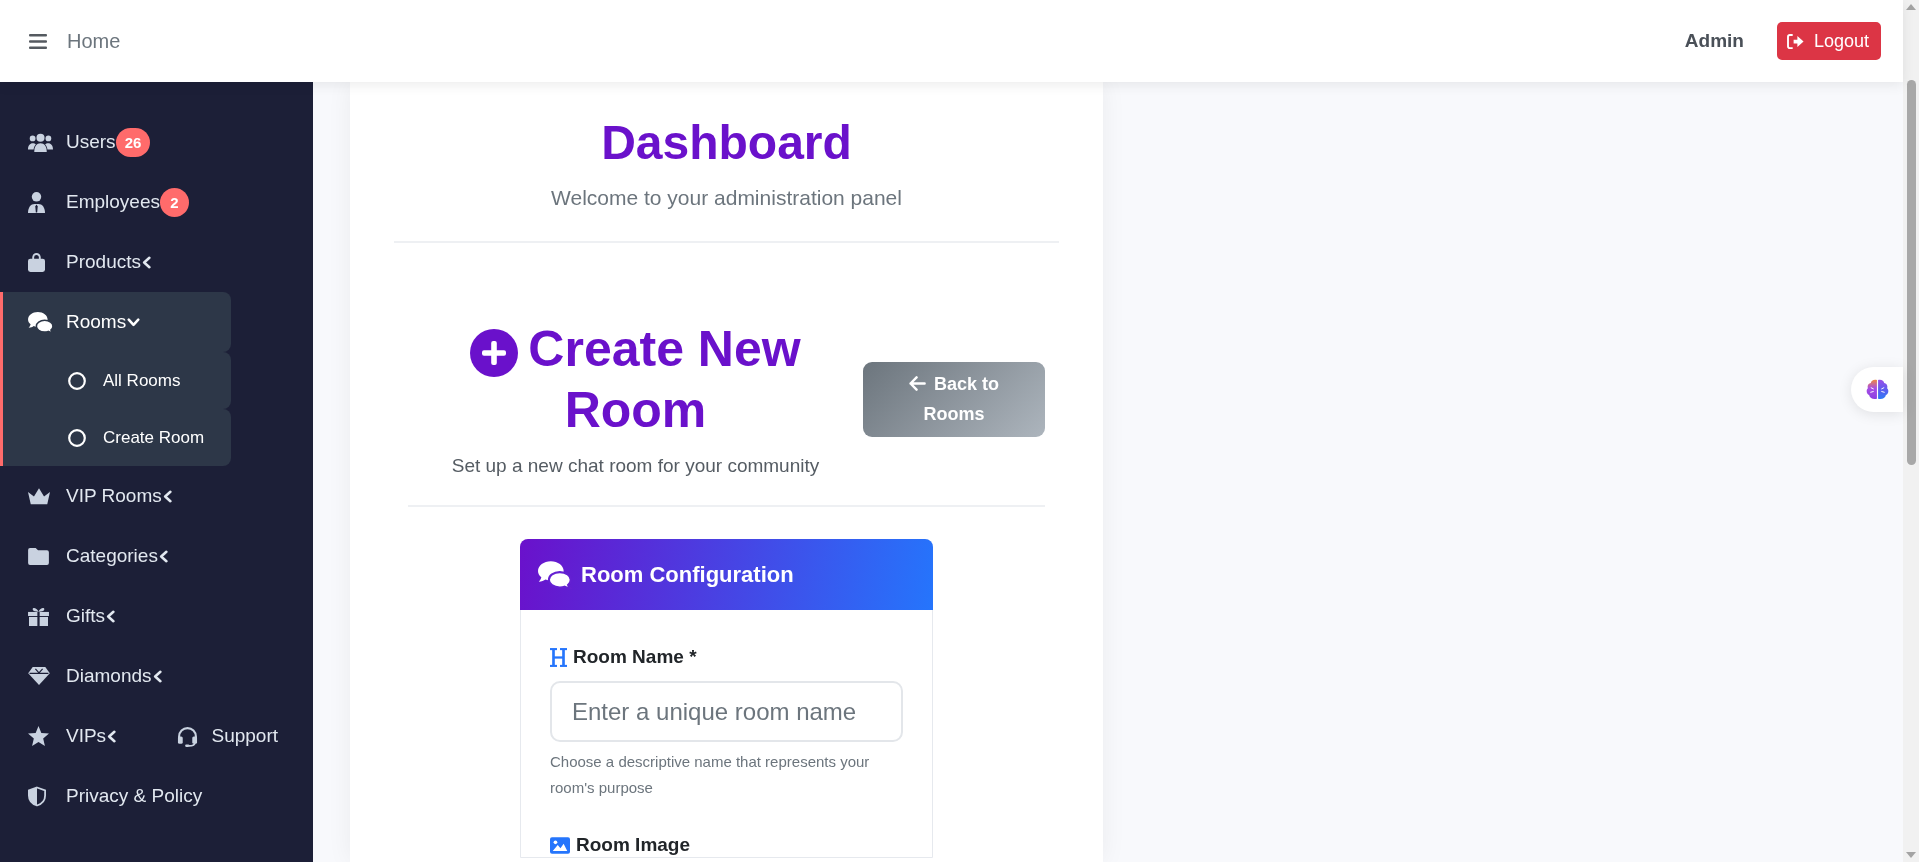 The image size is (1919, 862). What do you see at coordinates (36, 262) in the screenshot?
I see `shopping-bag-icon` at bounding box center [36, 262].